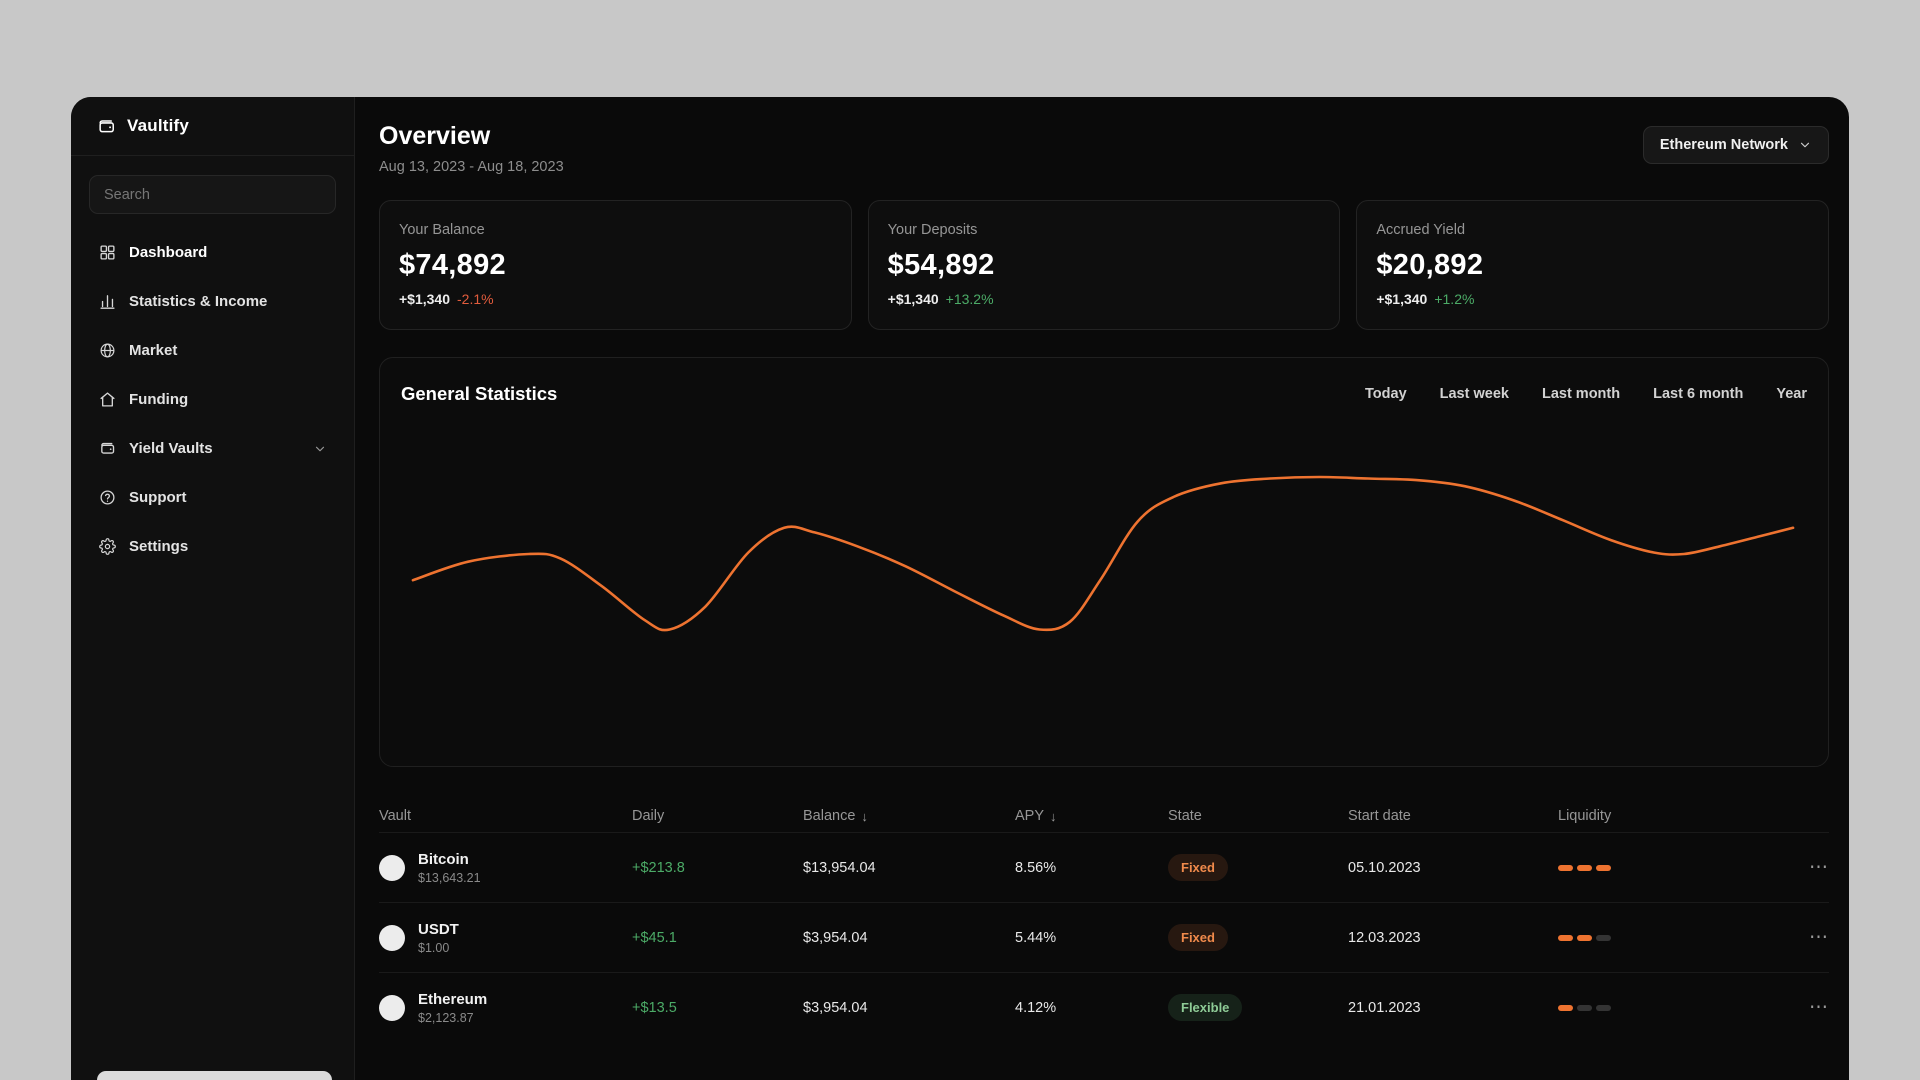 The image size is (1920, 1080). What do you see at coordinates (654, 937) in the screenshot?
I see `daily-change: +$45.1` at bounding box center [654, 937].